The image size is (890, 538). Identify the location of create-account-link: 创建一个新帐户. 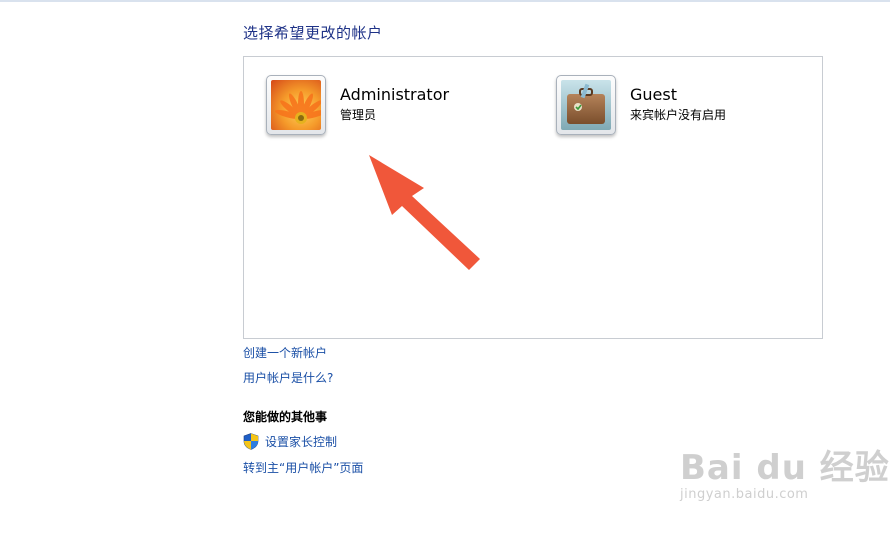
(285, 352).